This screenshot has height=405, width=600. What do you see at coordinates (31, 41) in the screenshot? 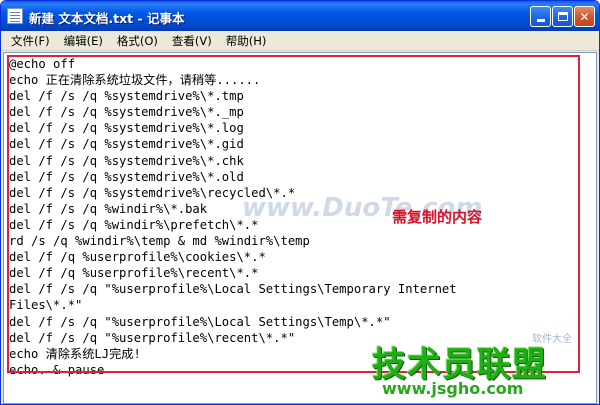
I see `menu-file: 文件(F)` at bounding box center [31, 41].